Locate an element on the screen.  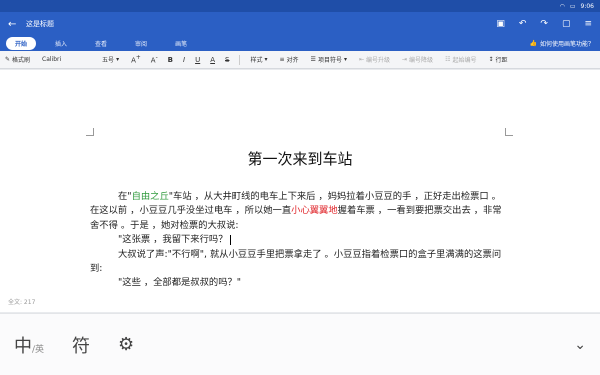
toolbar-divider is located at coordinates (240, 59).